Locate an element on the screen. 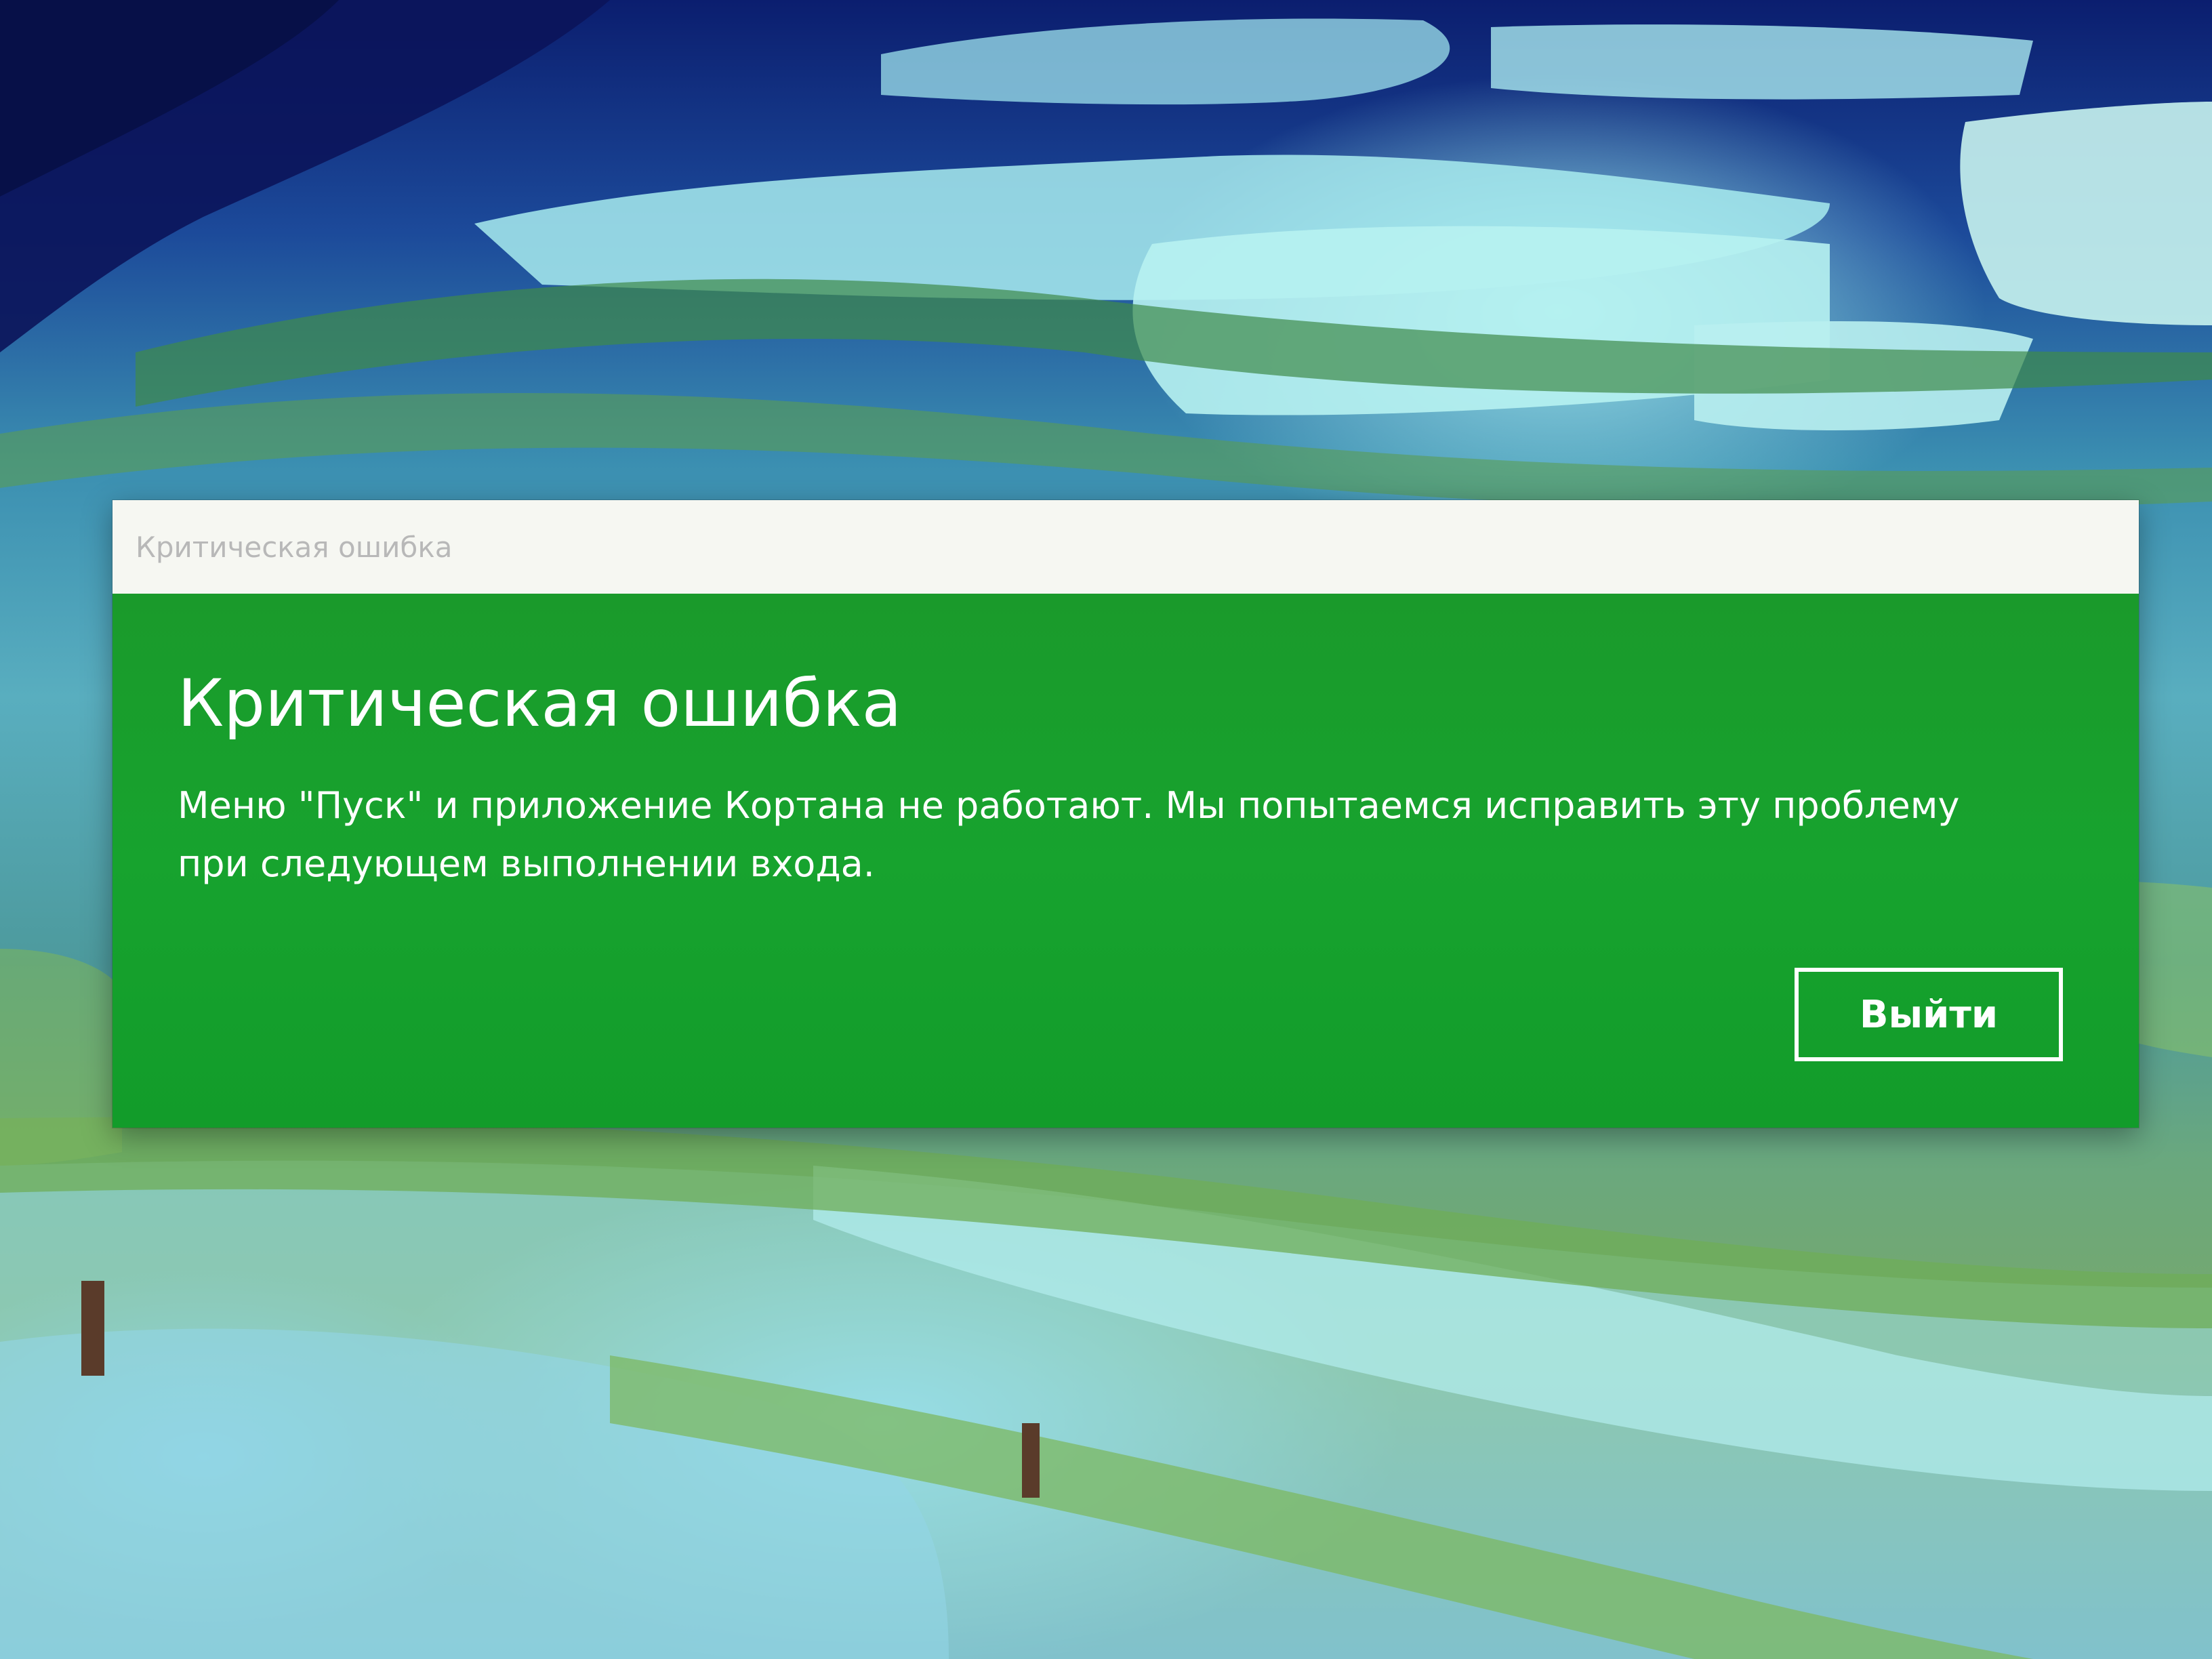 The height and width of the screenshot is (1659, 2212). dialog-heading: Критическая ошибка is located at coordinates (540, 703).